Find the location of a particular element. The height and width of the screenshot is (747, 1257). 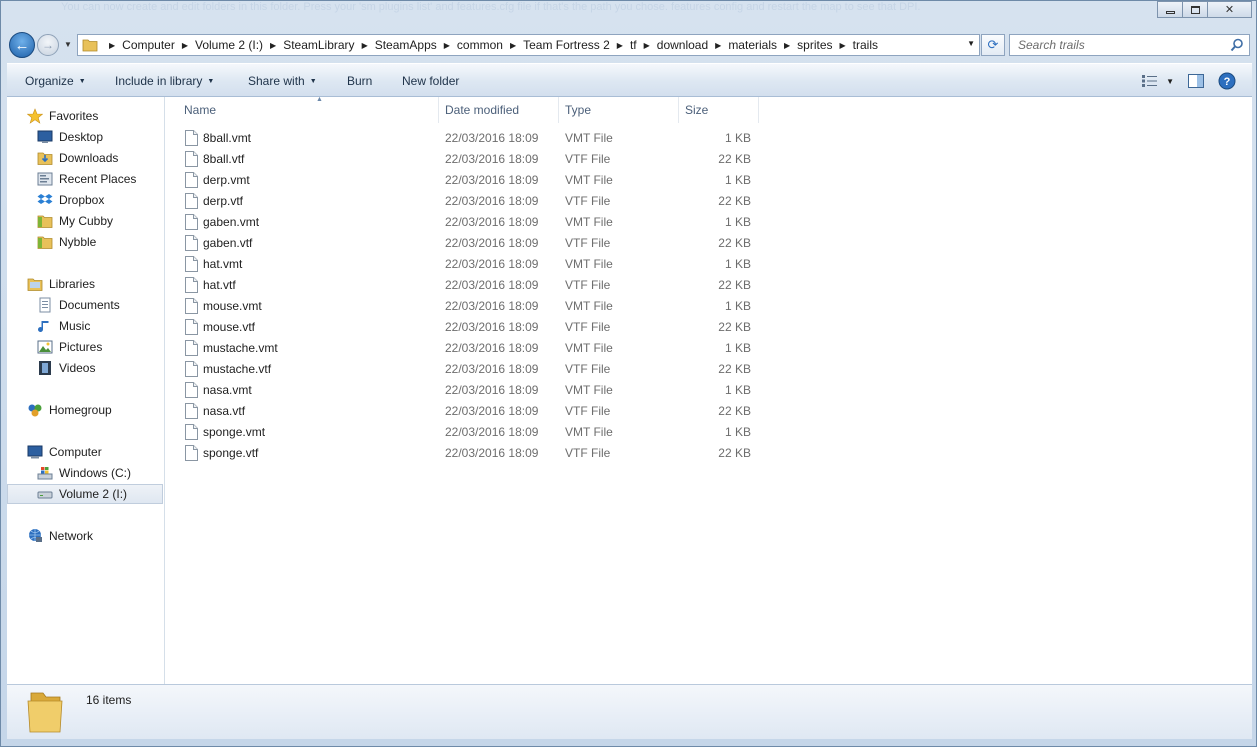

nav-item-nybble: Nybble is located at coordinates (66, 242).